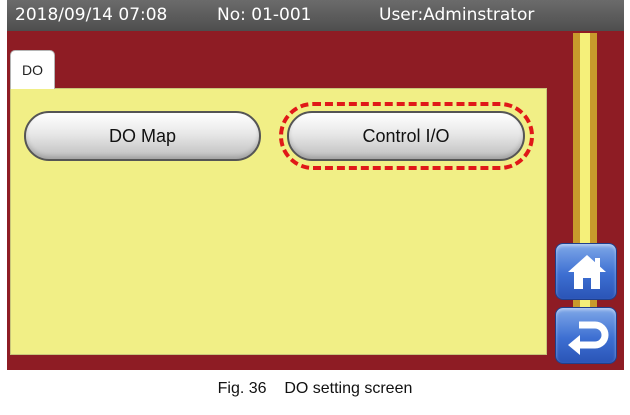 The width and height of the screenshot is (630, 415). I want to click on side-rail-inner, so click(585, 193).